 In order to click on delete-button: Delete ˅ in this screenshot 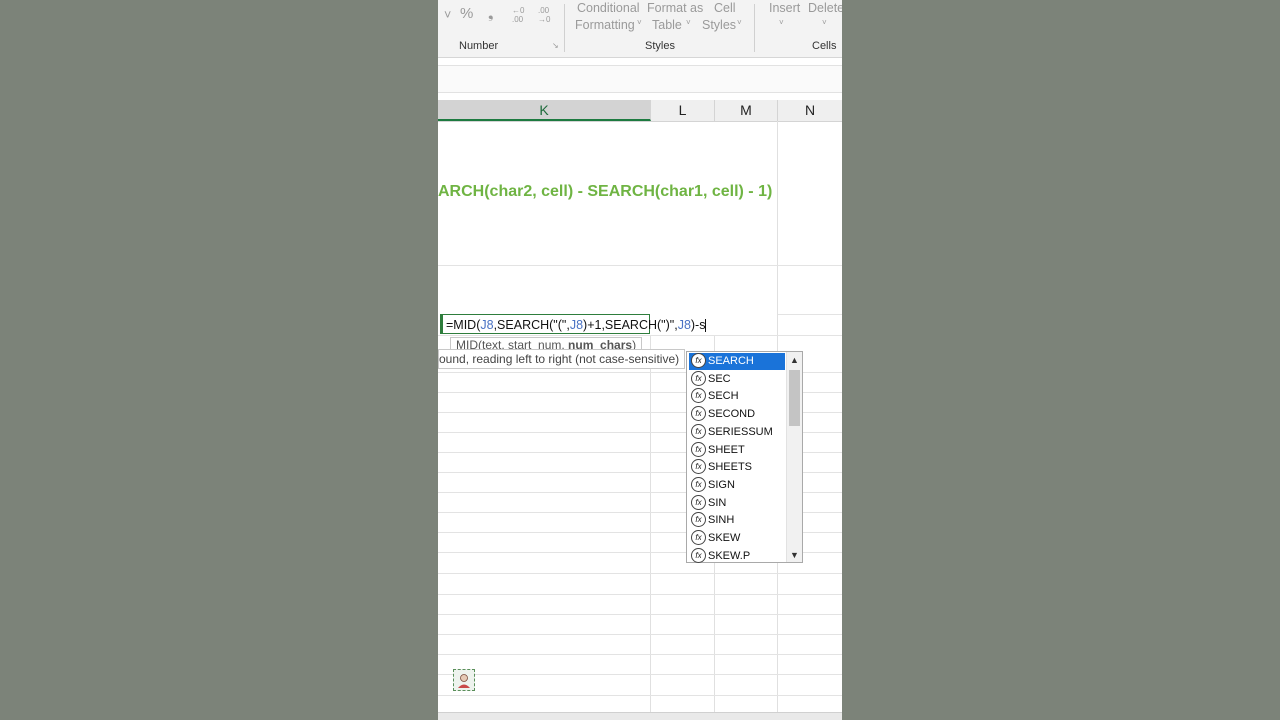, I will do `click(823, 18)`.